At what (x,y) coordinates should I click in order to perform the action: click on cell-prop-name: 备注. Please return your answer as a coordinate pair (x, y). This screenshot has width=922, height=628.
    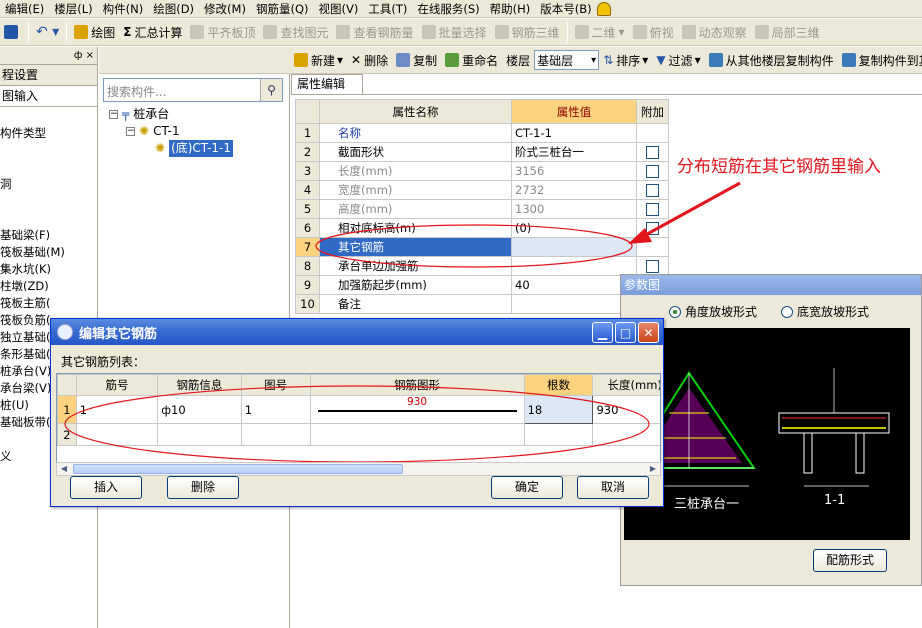
    Looking at the image, I should click on (415, 304).